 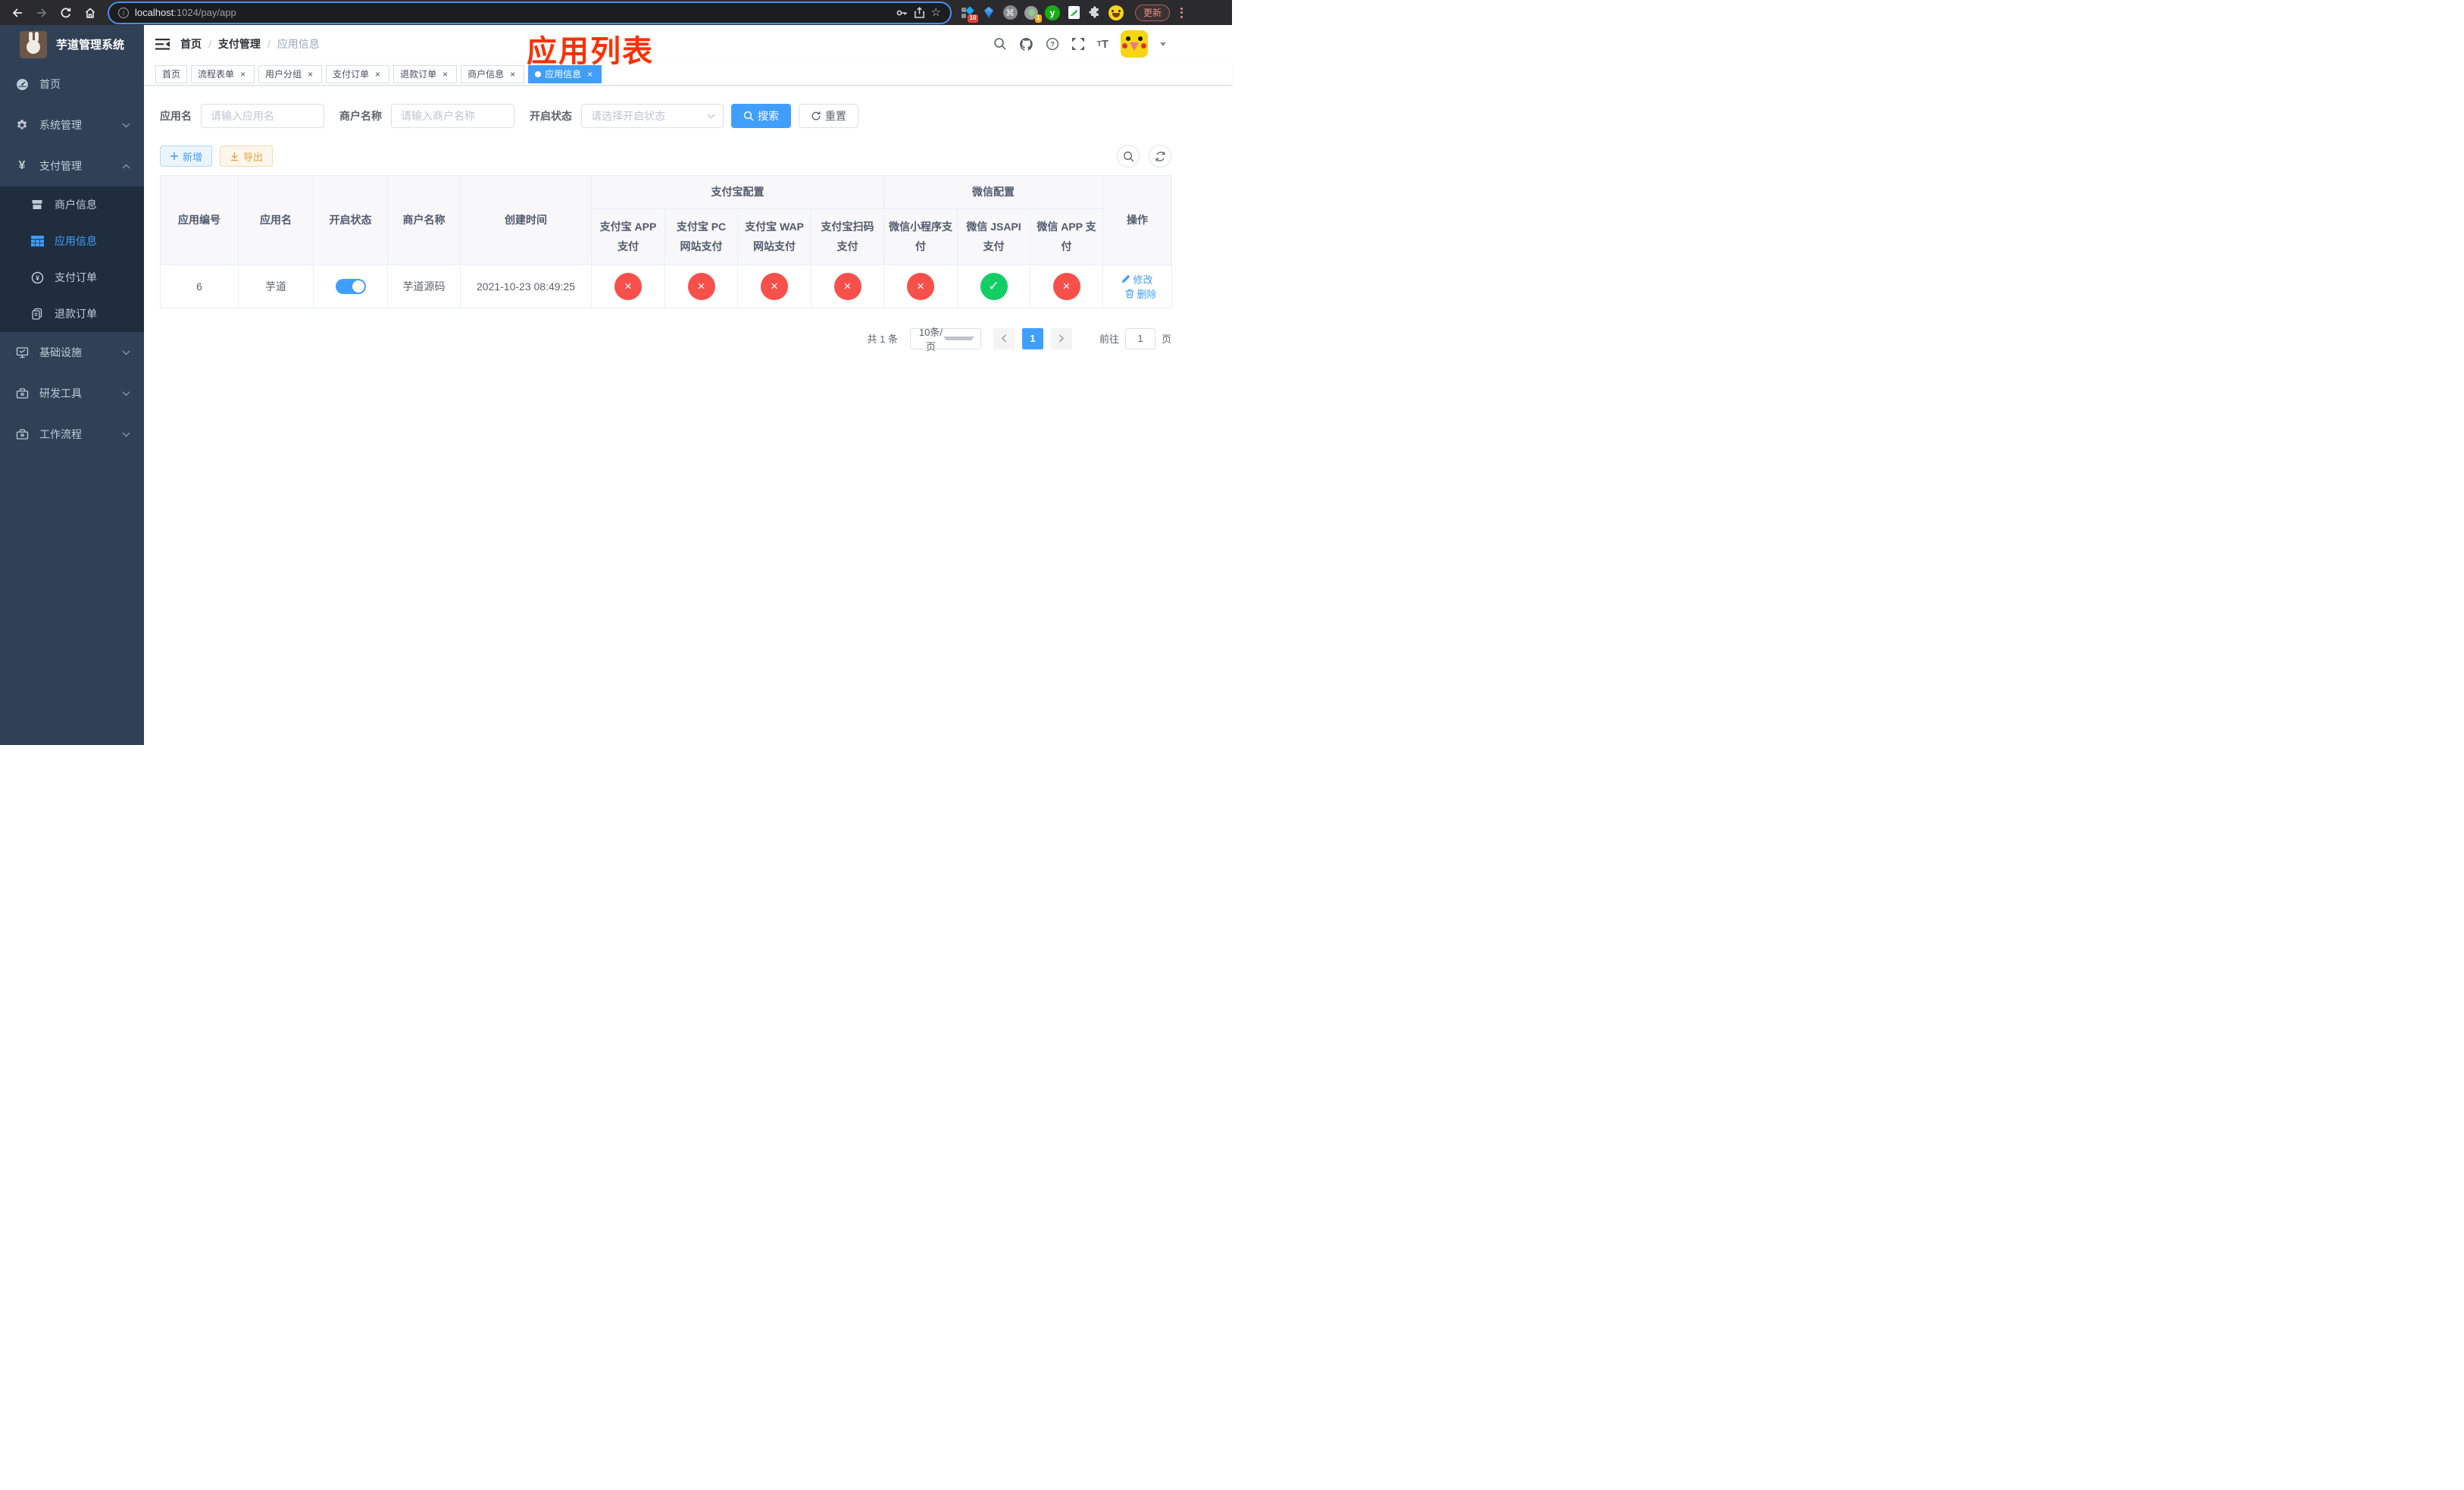 What do you see at coordinates (828, 116) in the screenshot?
I see `reset-button: 重置` at bounding box center [828, 116].